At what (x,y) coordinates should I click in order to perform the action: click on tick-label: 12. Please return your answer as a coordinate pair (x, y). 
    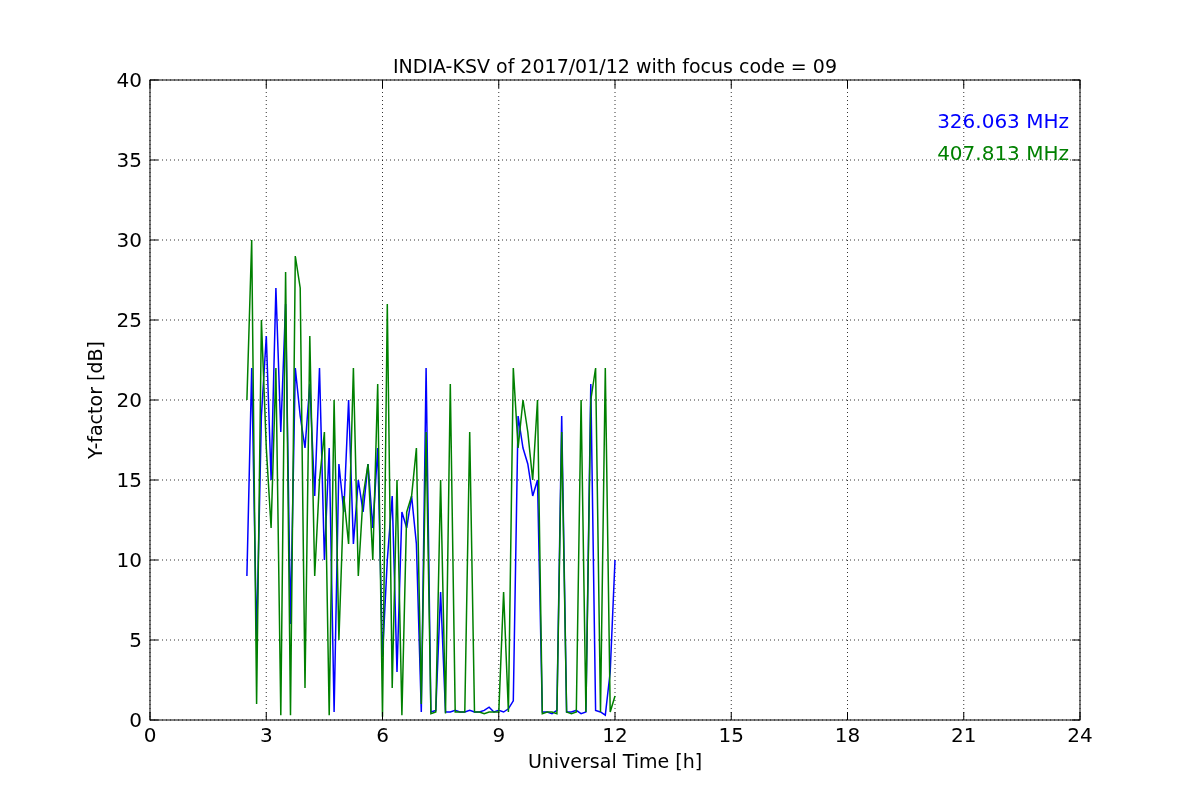
    Looking at the image, I should click on (615, 735).